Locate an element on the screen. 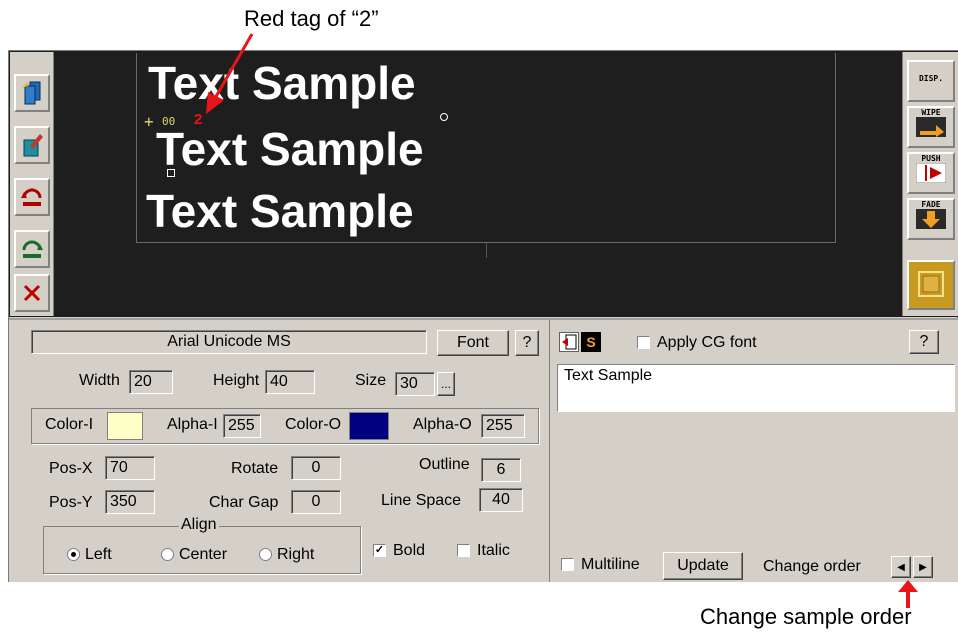  text-help-button: ? is located at coordinates (924, 342).